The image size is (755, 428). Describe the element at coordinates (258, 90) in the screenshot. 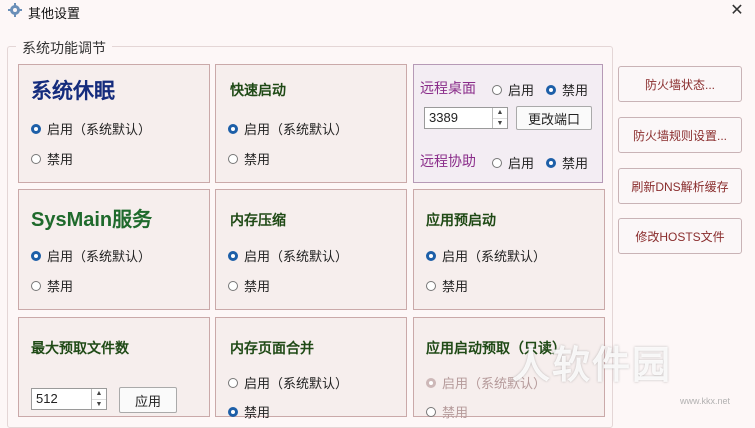

I see `fast-startup-title: 快速启动` at that location.